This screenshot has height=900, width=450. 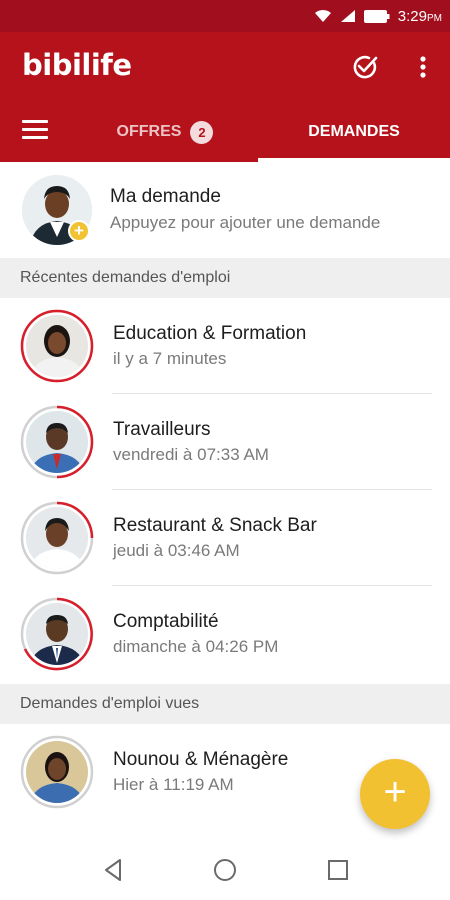 What do you see at coordinates (162, 429) in the screenshot?
I see `item-title: Travailleurs` at bounding box center [162, 429].